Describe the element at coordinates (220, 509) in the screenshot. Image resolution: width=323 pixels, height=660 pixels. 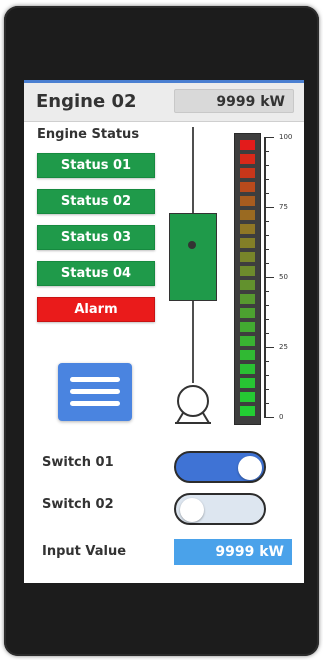
I see `switch-02-toggle` at that location.